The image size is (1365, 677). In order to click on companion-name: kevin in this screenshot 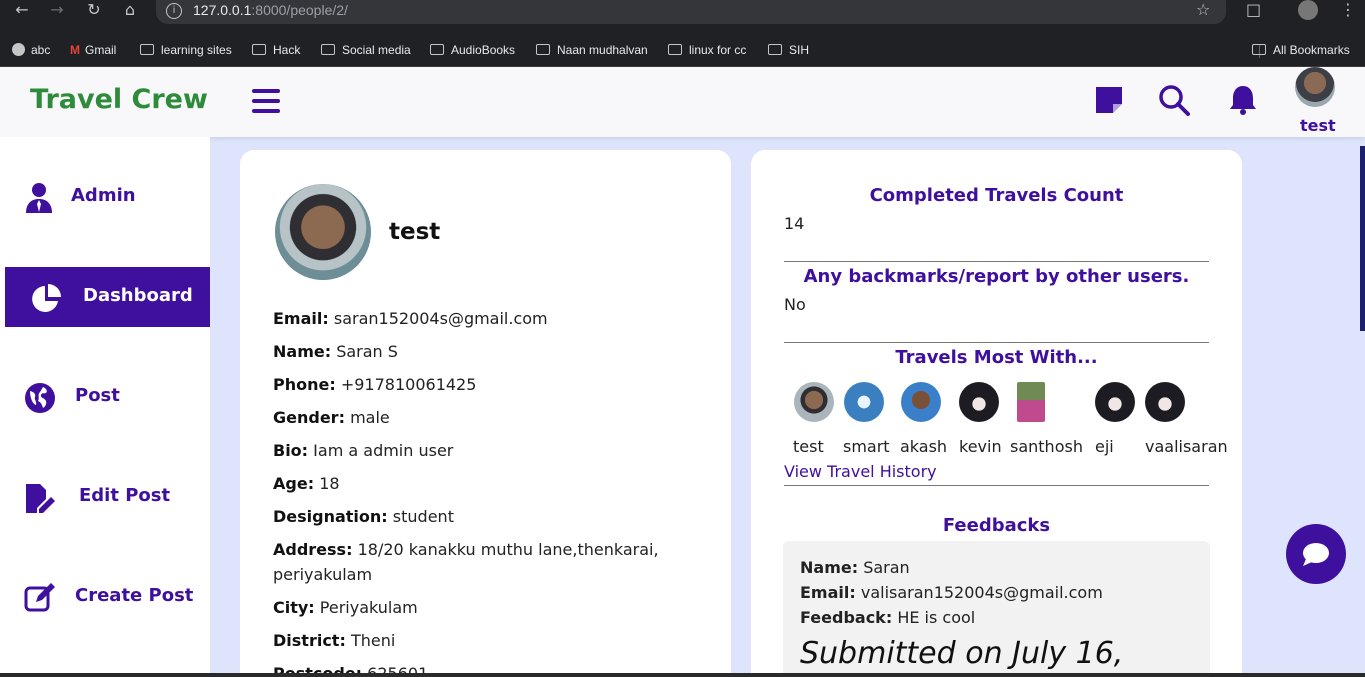, I will do `click(980, 446)`.